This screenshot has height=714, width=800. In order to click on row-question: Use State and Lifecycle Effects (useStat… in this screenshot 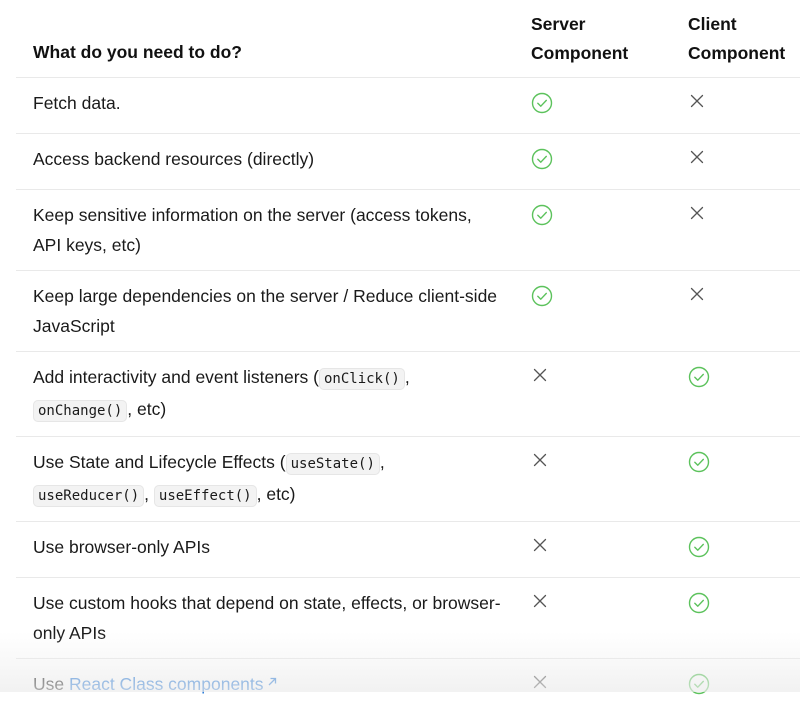, I will do `click(265, 479)`.